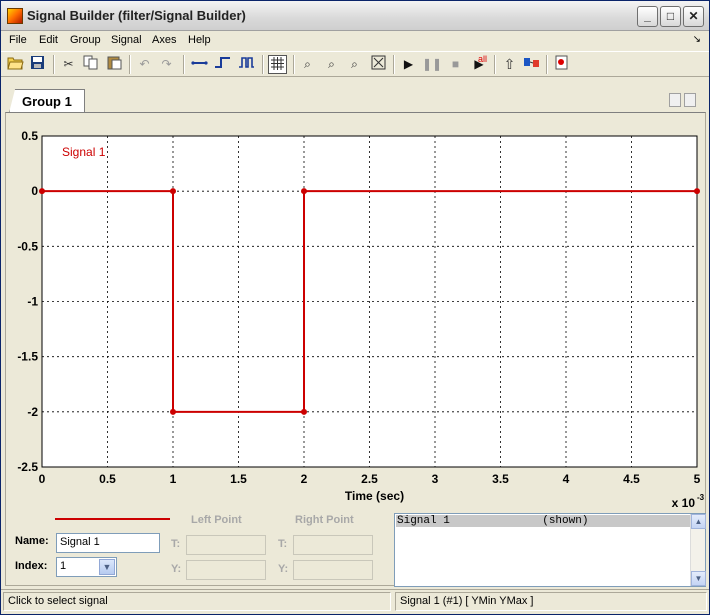  What do you see at coordinates (551, 601) in the screenshot?
I see `status-signal-info: Signal 1 (#1) [ YMin YMax ]` at bounding box center [551, 601].